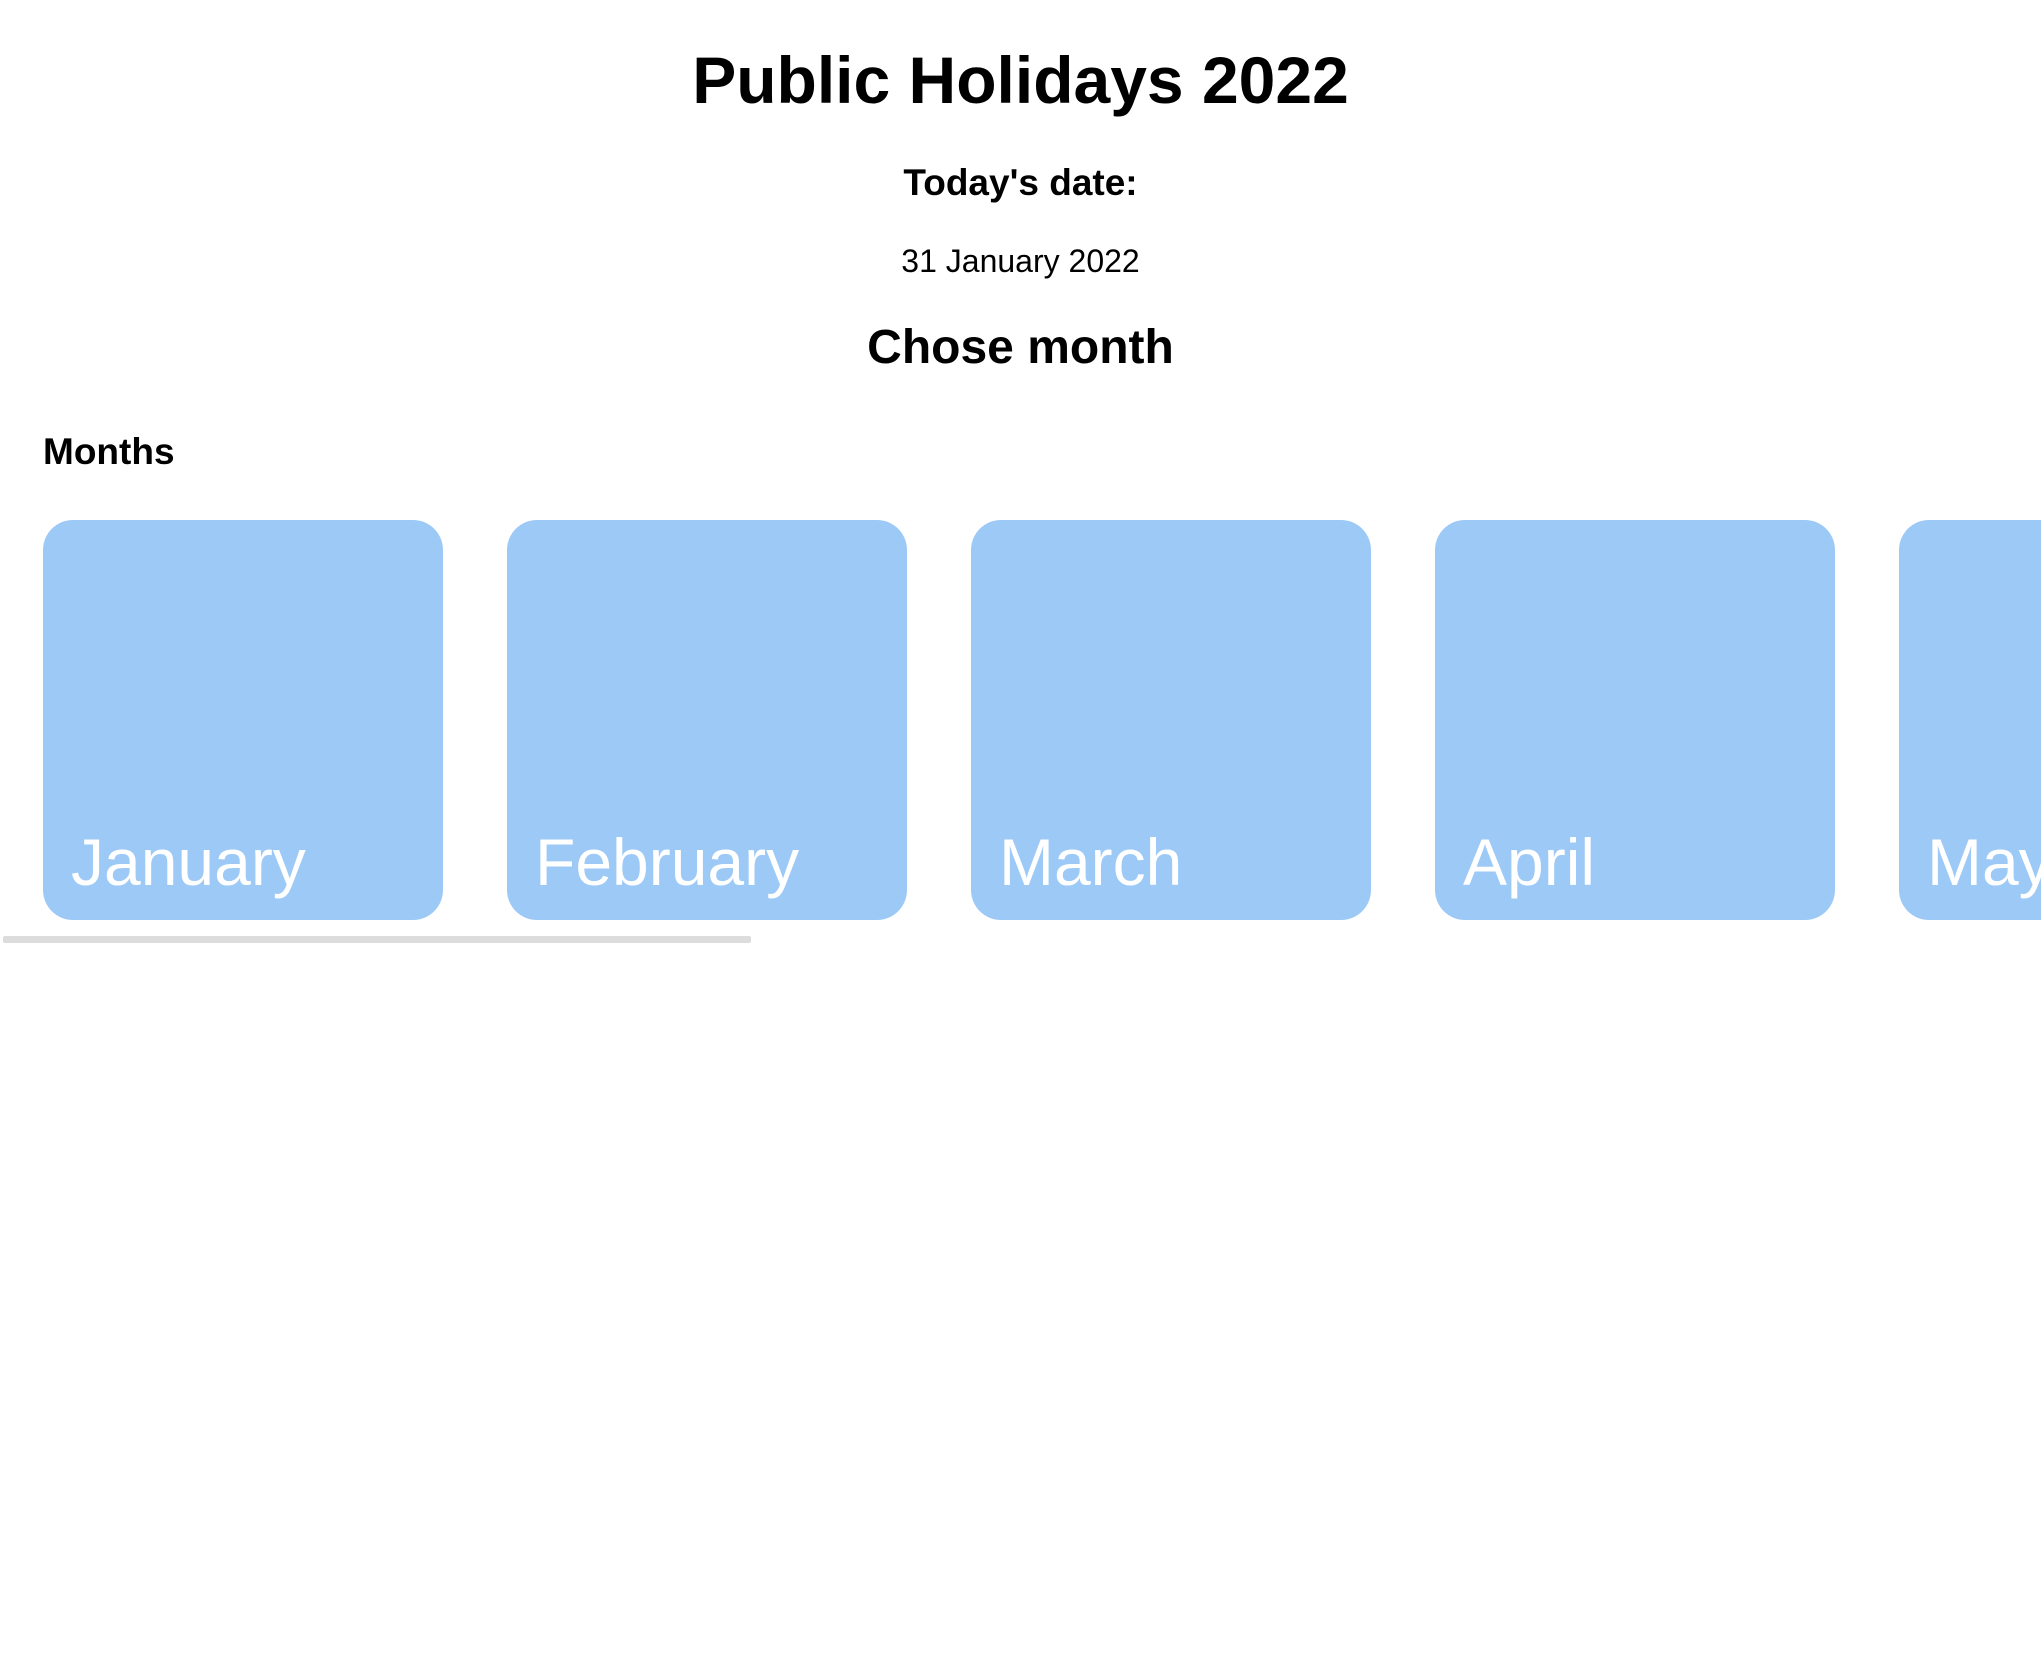  Describe the element at coordinates (109, 451) in the screenshot. I see `months-label: Months` at that location.